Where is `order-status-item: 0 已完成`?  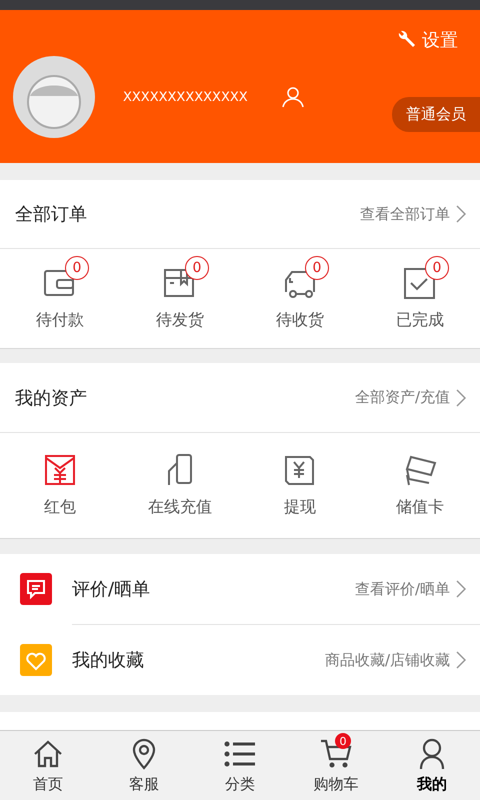 order-status-item: 0 已完成 is located at coordinates (420, 298).